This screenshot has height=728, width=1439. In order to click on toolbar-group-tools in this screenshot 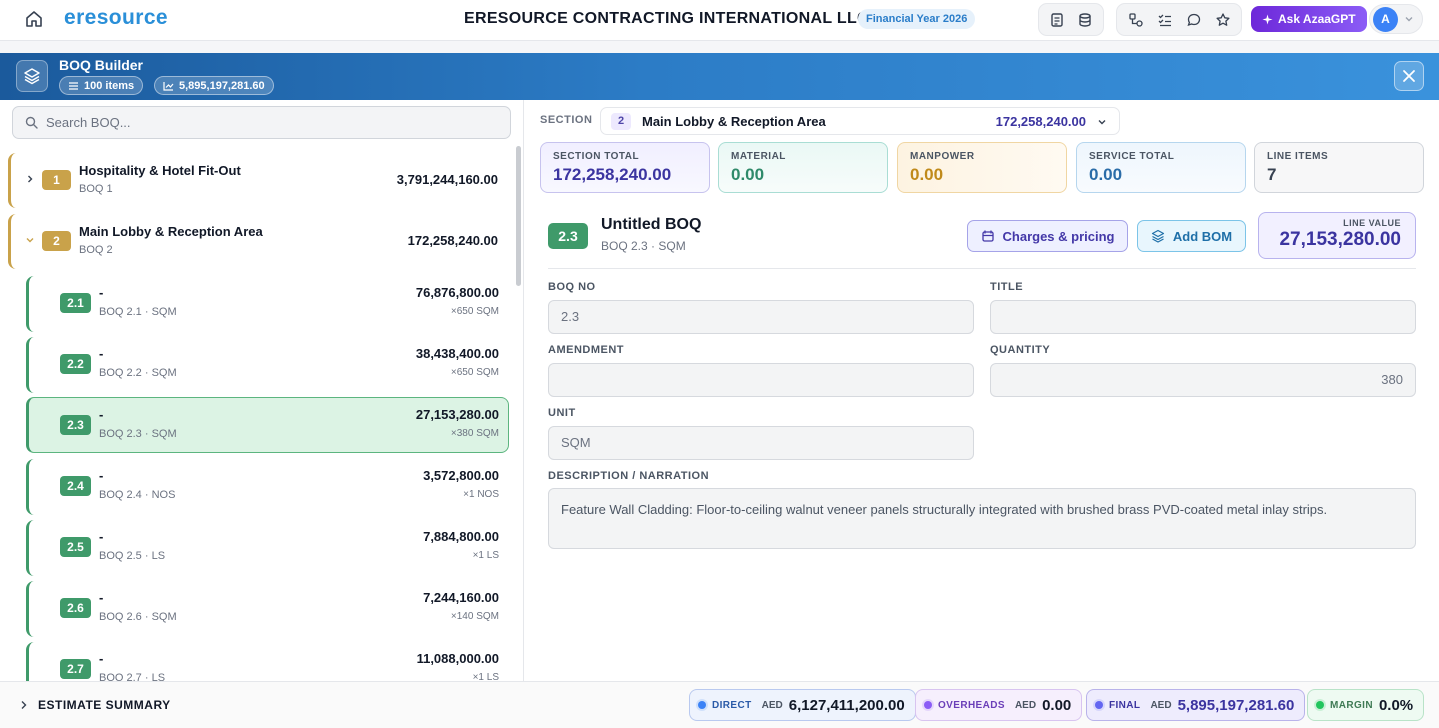, I will do `click(1179, 19)`.